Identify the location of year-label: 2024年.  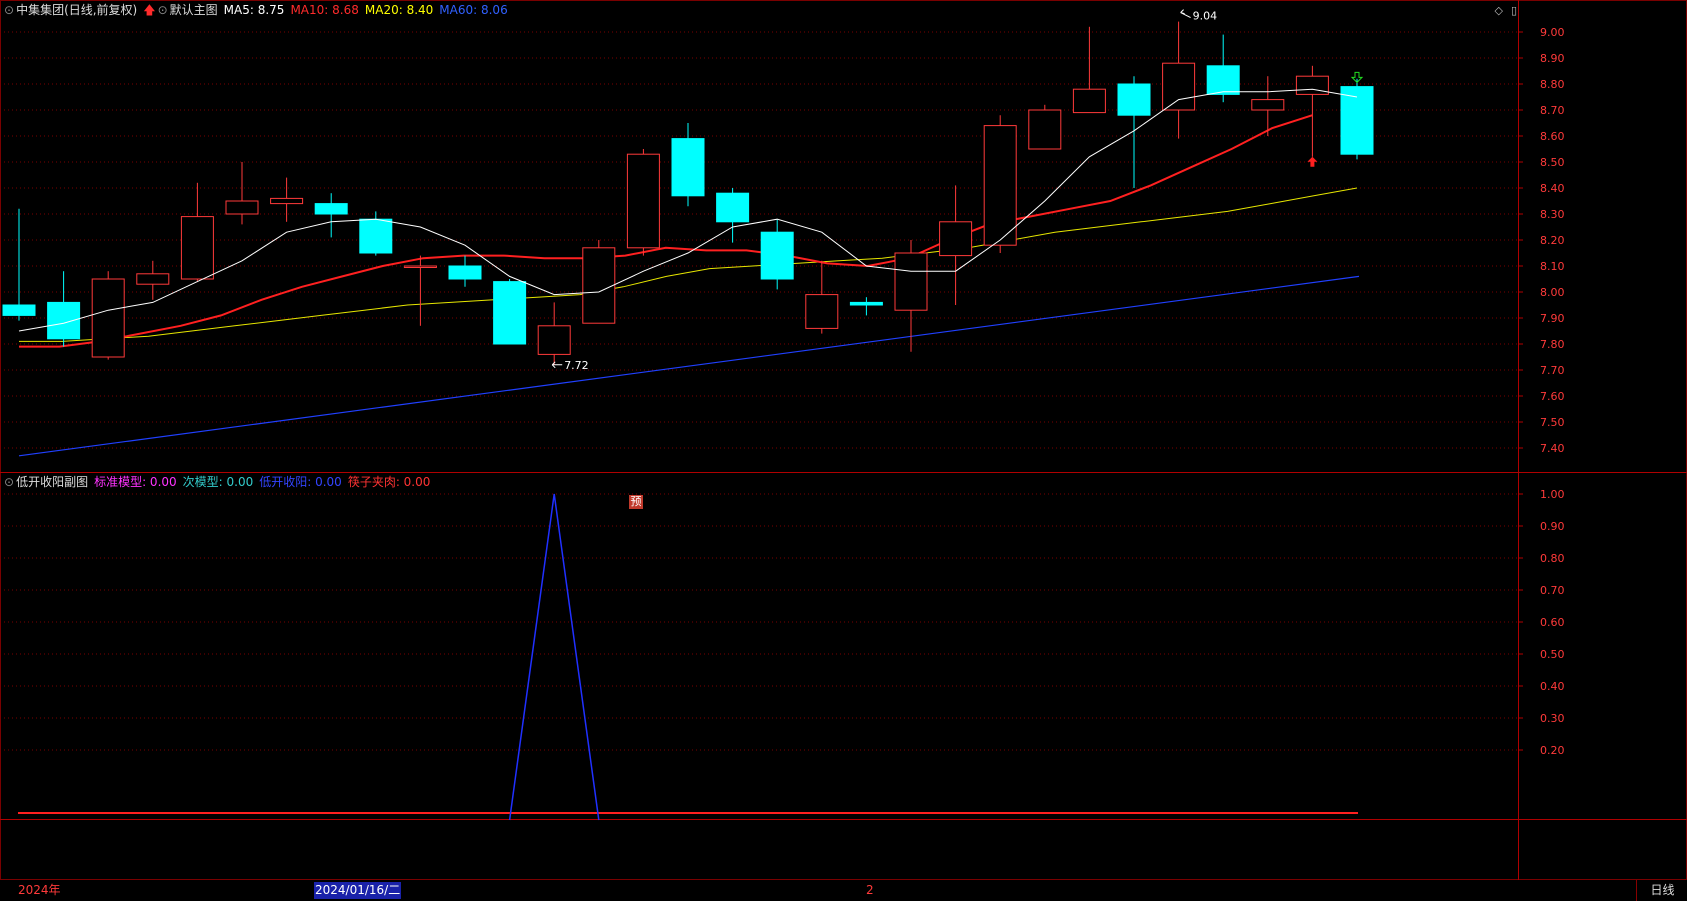
(39, 890).